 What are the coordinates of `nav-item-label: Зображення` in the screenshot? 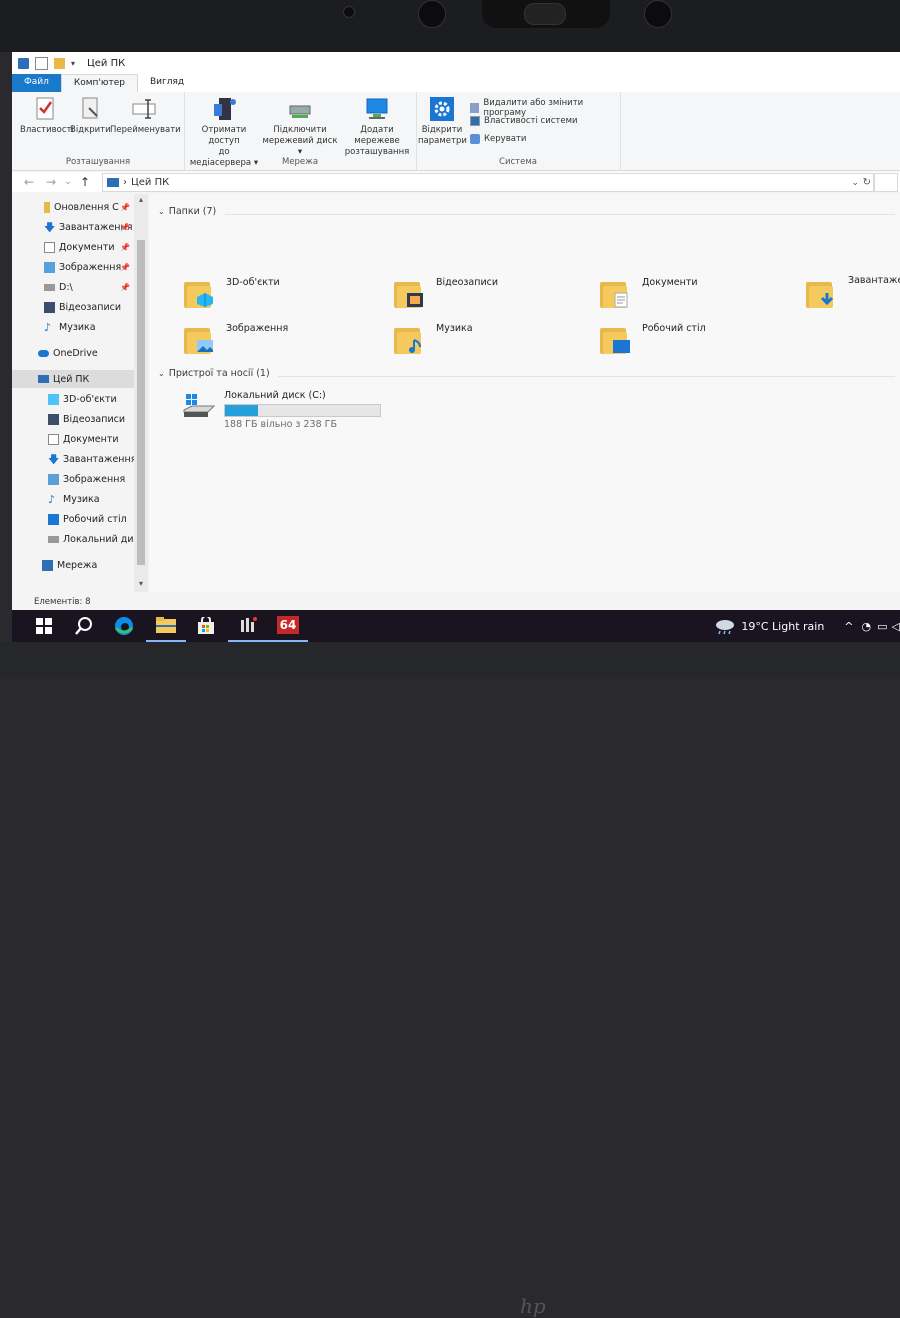 It's located at (94, 479).